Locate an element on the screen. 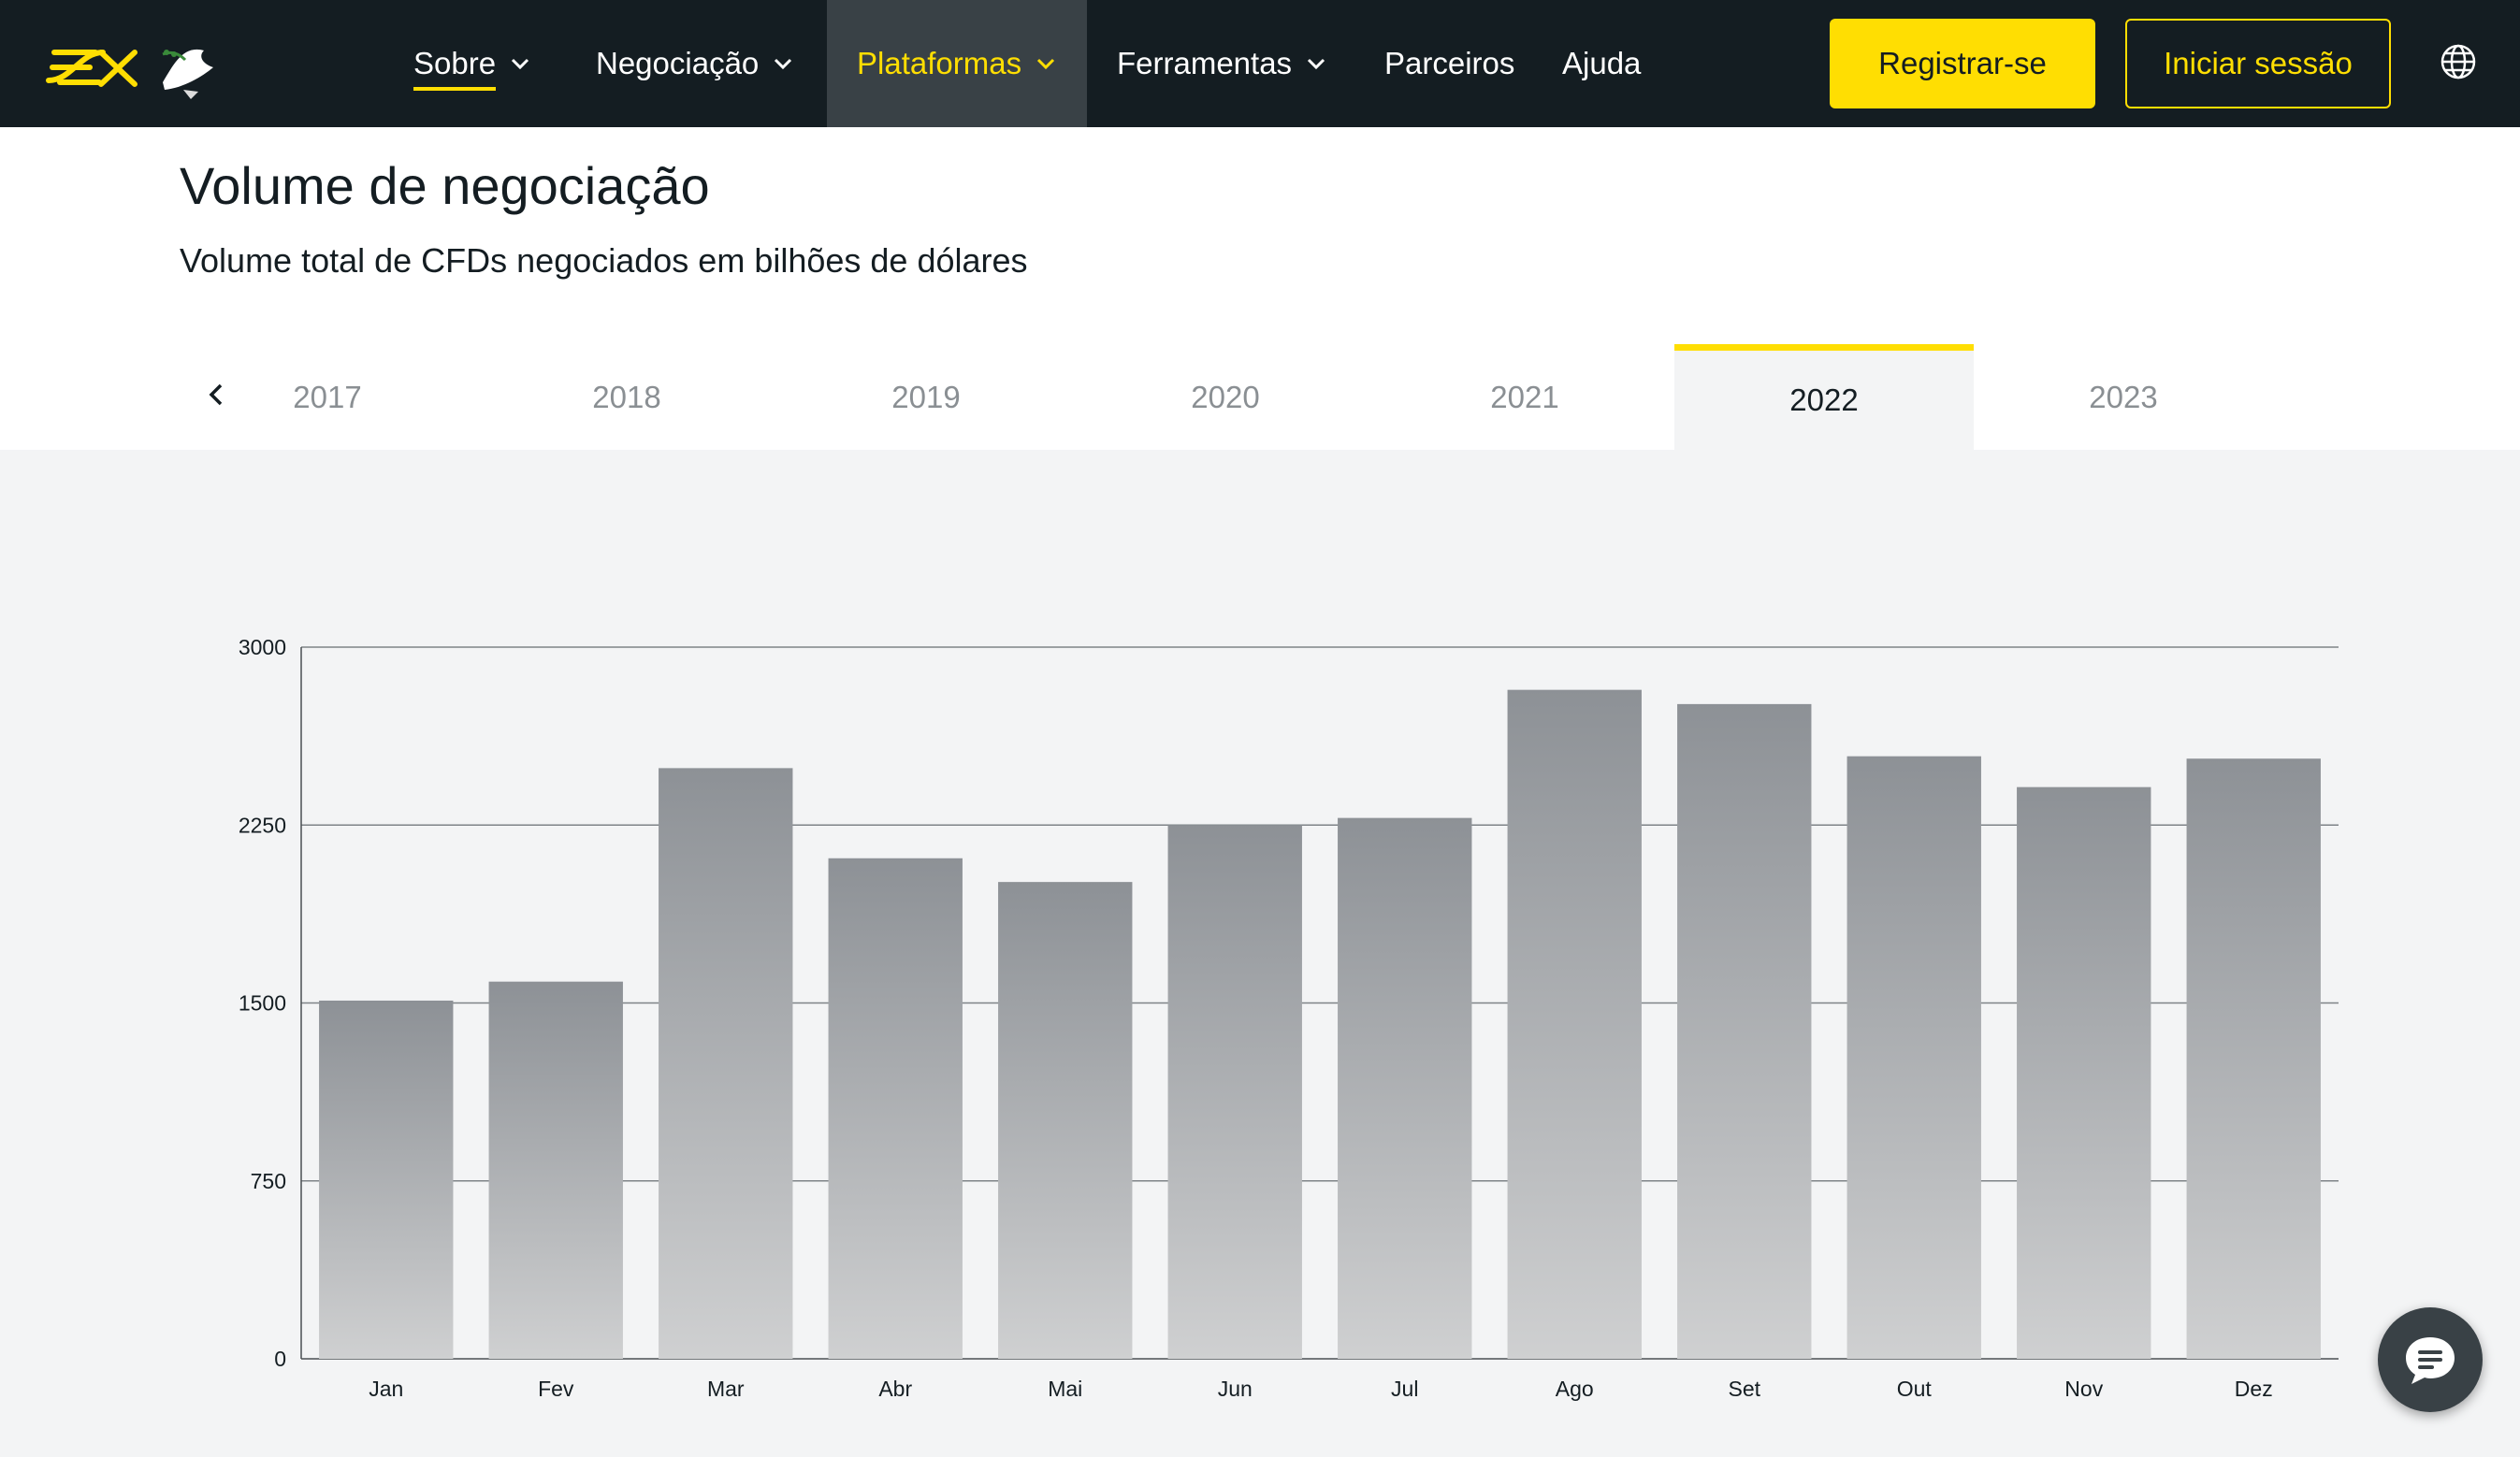  x-tick-label: Fev is located at coordinates (556, 1389).